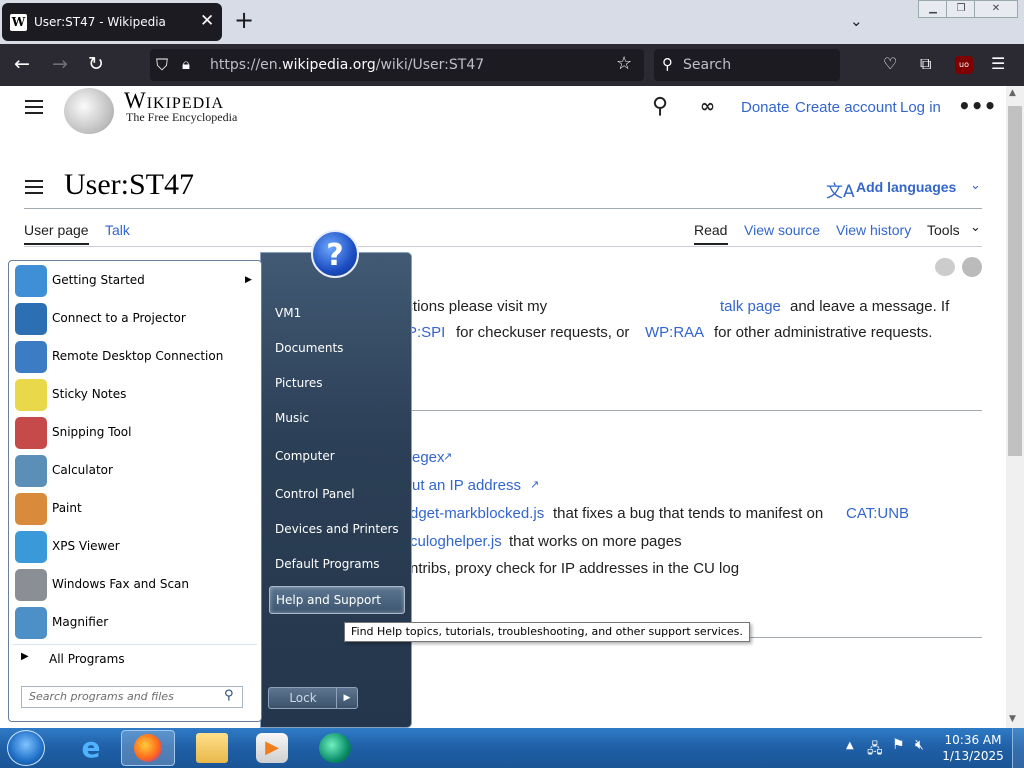 This screenshot has height=768, width=1024. What do you see at coordinates (132, 697) in the screenshot?
I see `search-programs-input: Search programs and files ⚲` at bounding box center [132, 697].